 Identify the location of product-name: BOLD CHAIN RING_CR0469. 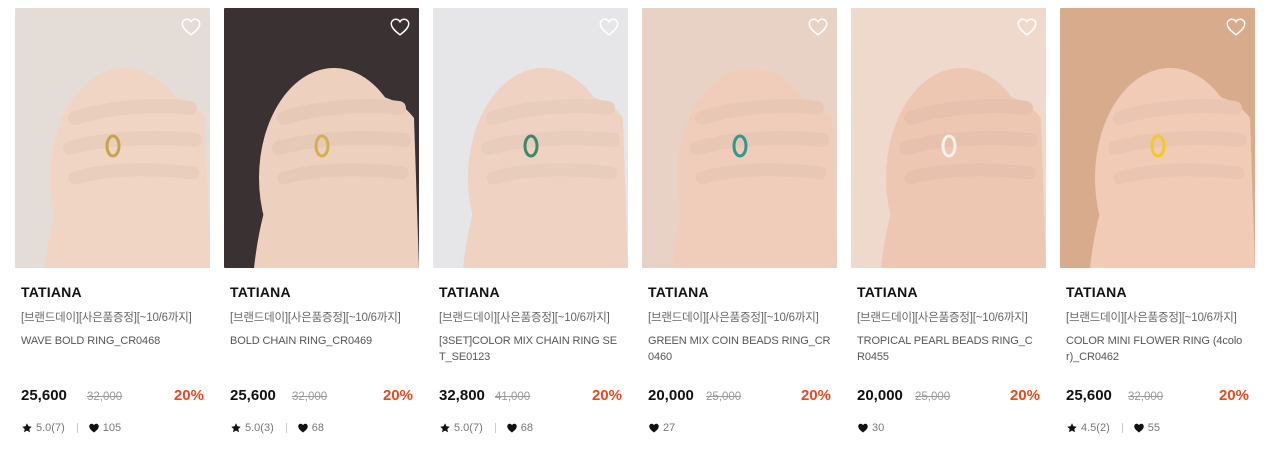
(321, 350).